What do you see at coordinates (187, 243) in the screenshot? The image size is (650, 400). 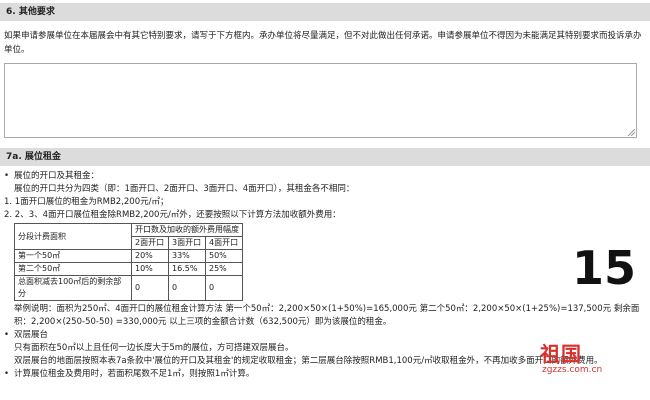 I see `table-col-header: 3面开口` at bounding box center [187, 243].